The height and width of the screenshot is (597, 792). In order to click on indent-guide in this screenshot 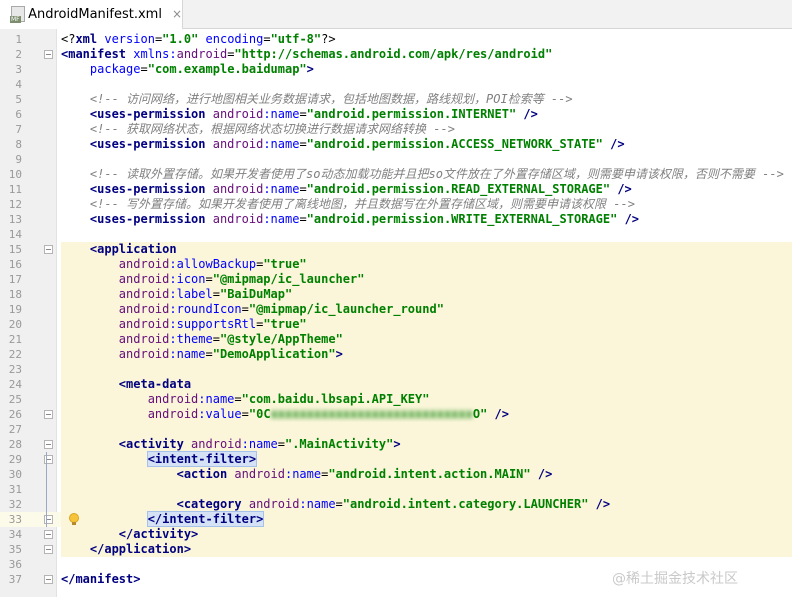, I will do `click(46, 489)`.